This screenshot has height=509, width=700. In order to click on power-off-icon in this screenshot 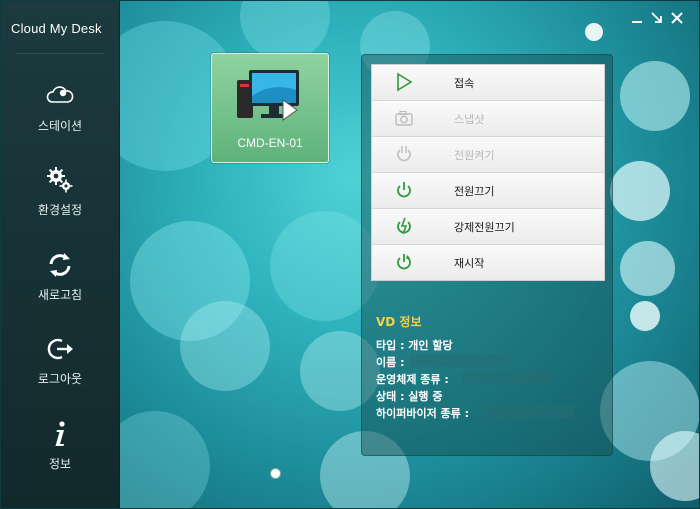, I will do `click(404, 190)`.